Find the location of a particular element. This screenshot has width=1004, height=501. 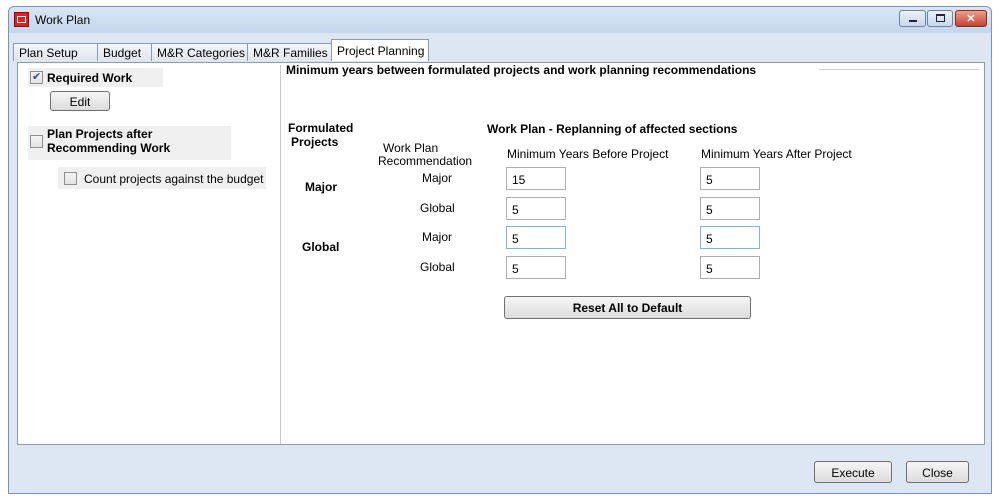

execute-button: Execute is located at coordinates (853, 472).